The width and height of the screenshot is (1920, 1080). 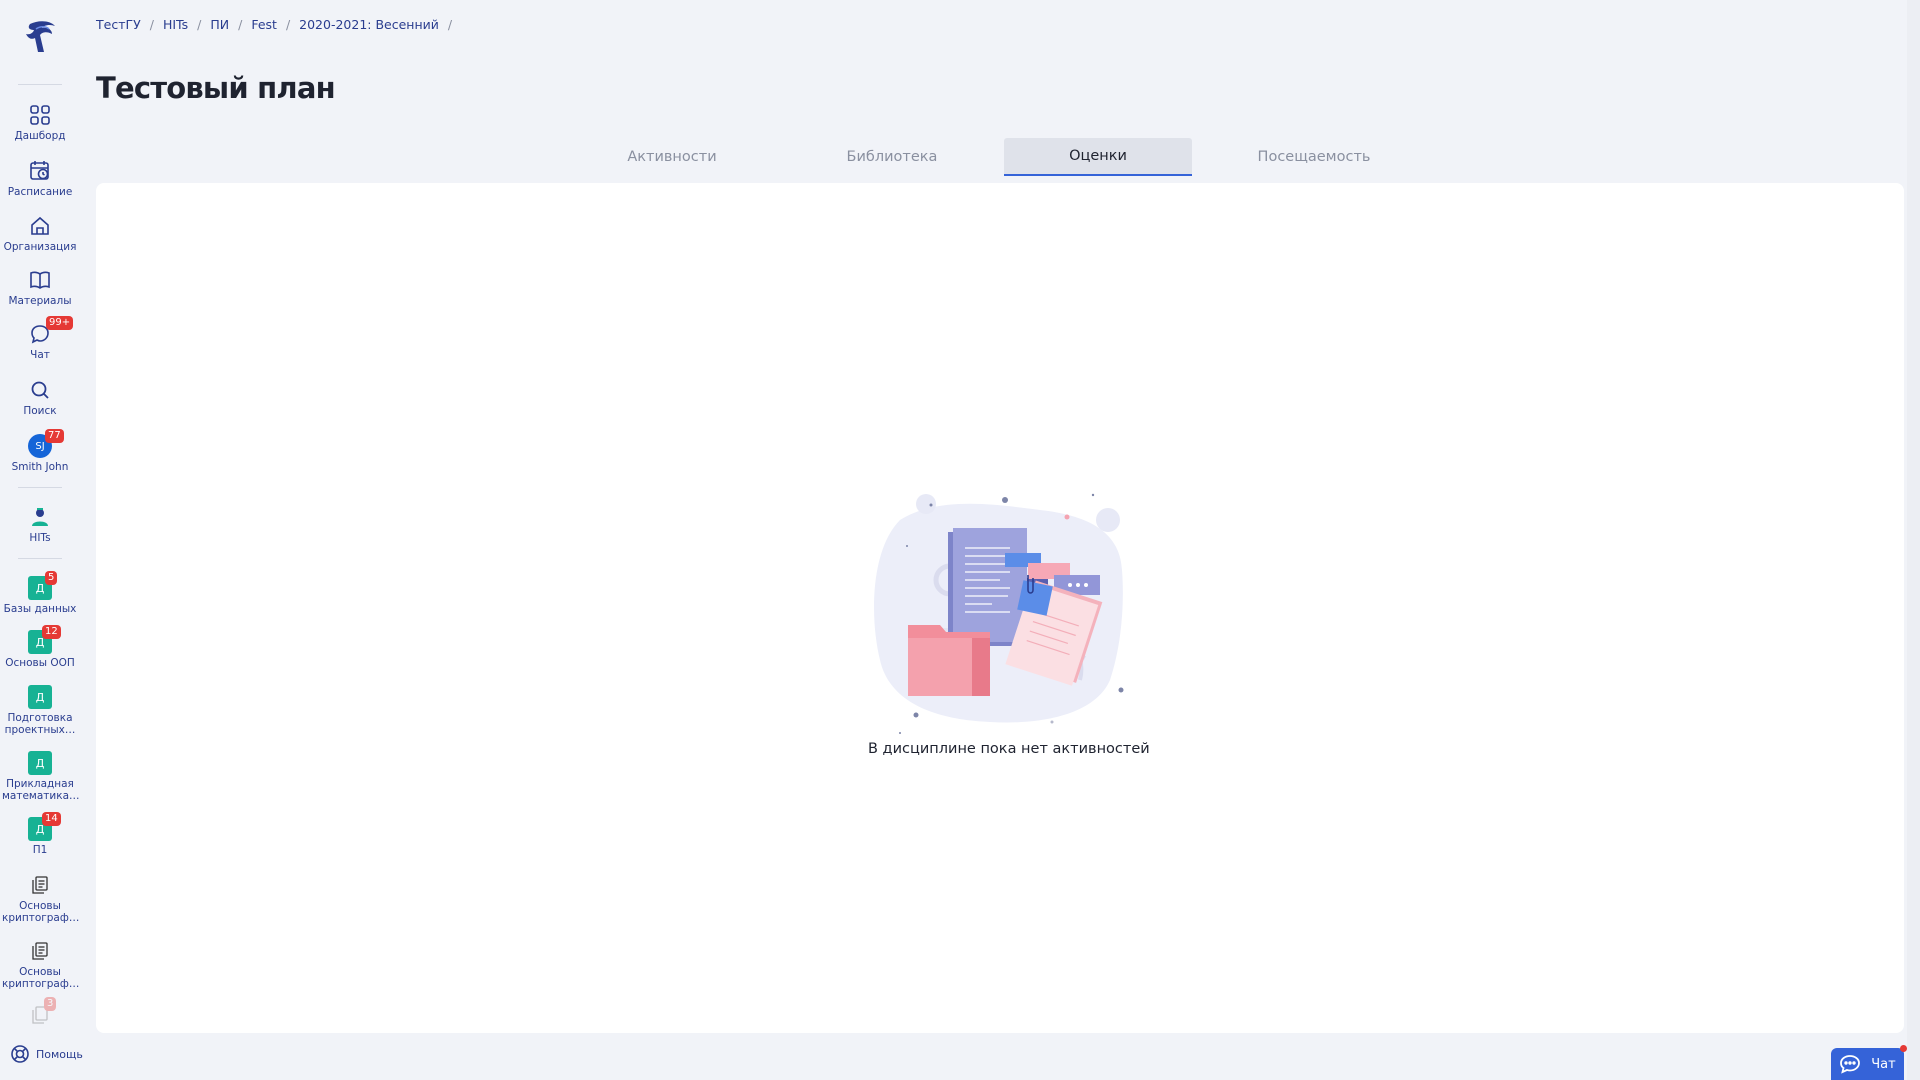 I want to click on breadcrumb-item: ТестГУ, so click(x=118, y=24).